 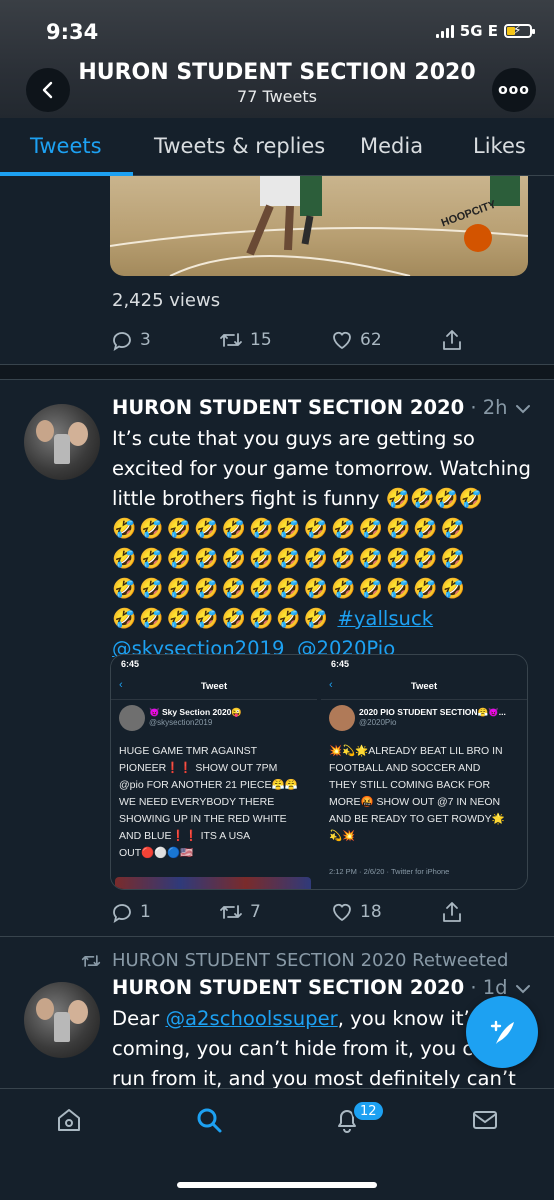 I want to click on retweet-context-label: HURON STUDENT SECTION 2020 Retweeted, so click(x=310, y=960).